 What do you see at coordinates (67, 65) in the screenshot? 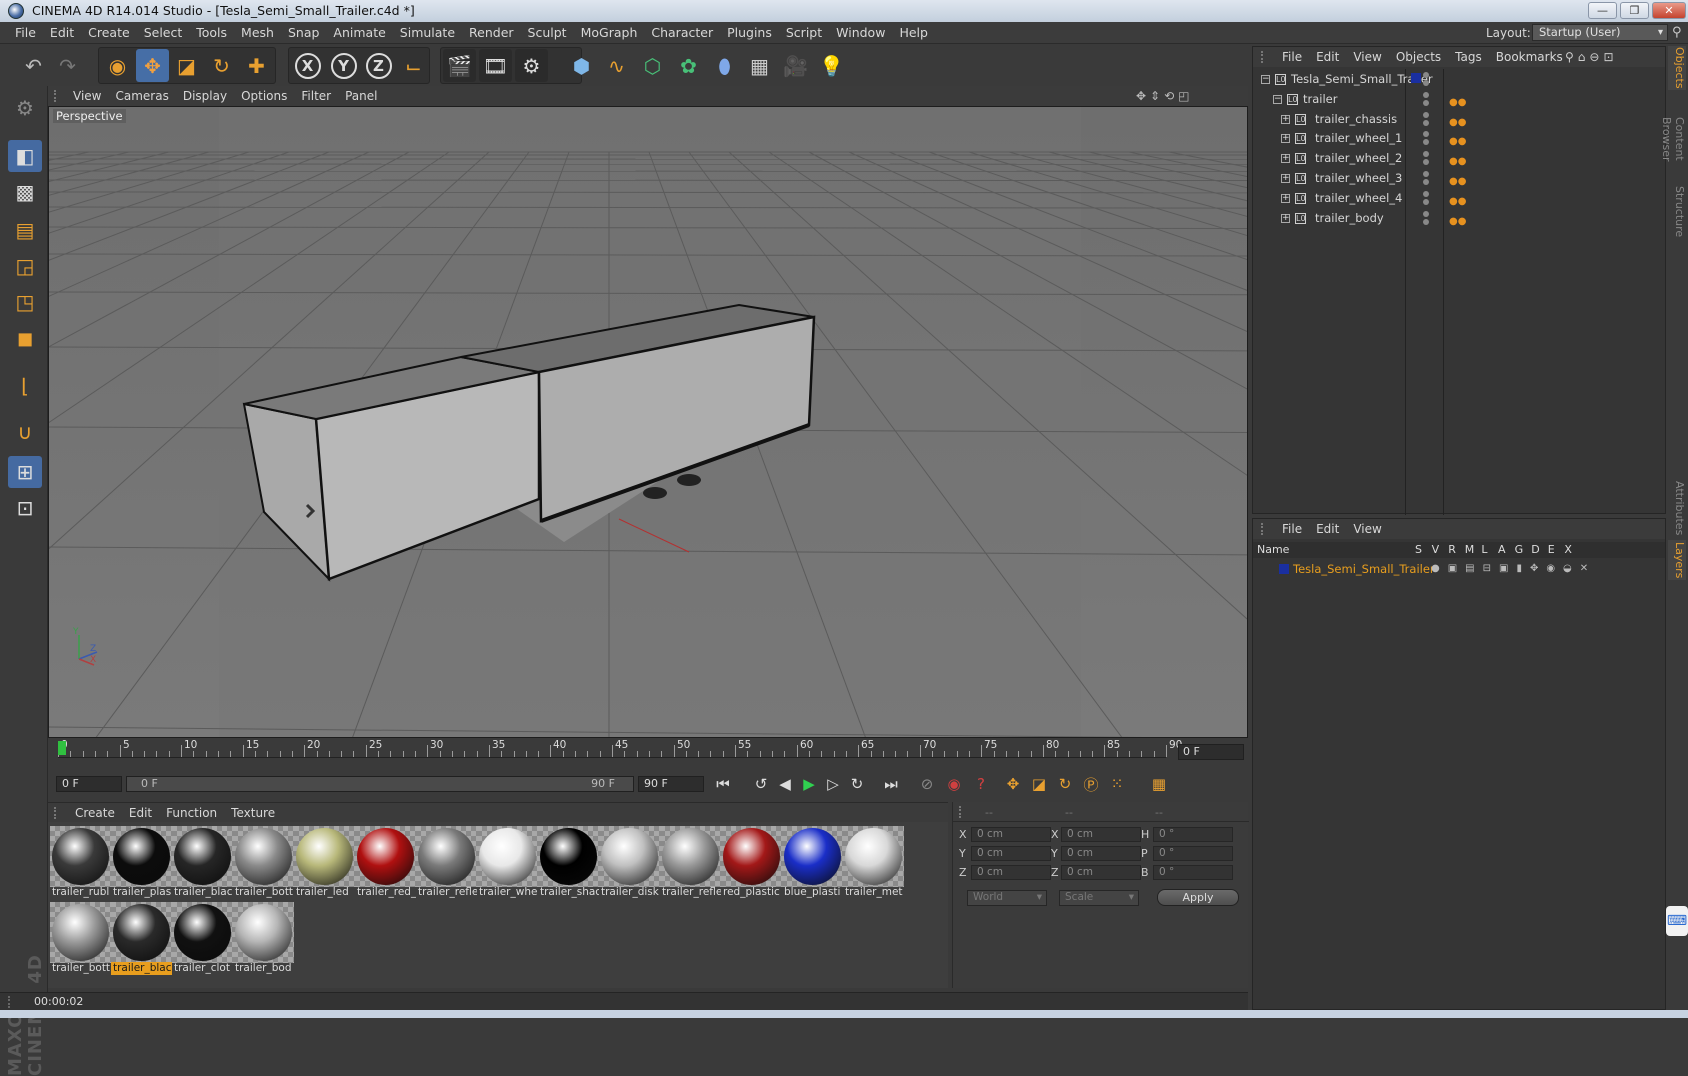
I see `redo-icon: ↷` at bounding box center [67, 65].